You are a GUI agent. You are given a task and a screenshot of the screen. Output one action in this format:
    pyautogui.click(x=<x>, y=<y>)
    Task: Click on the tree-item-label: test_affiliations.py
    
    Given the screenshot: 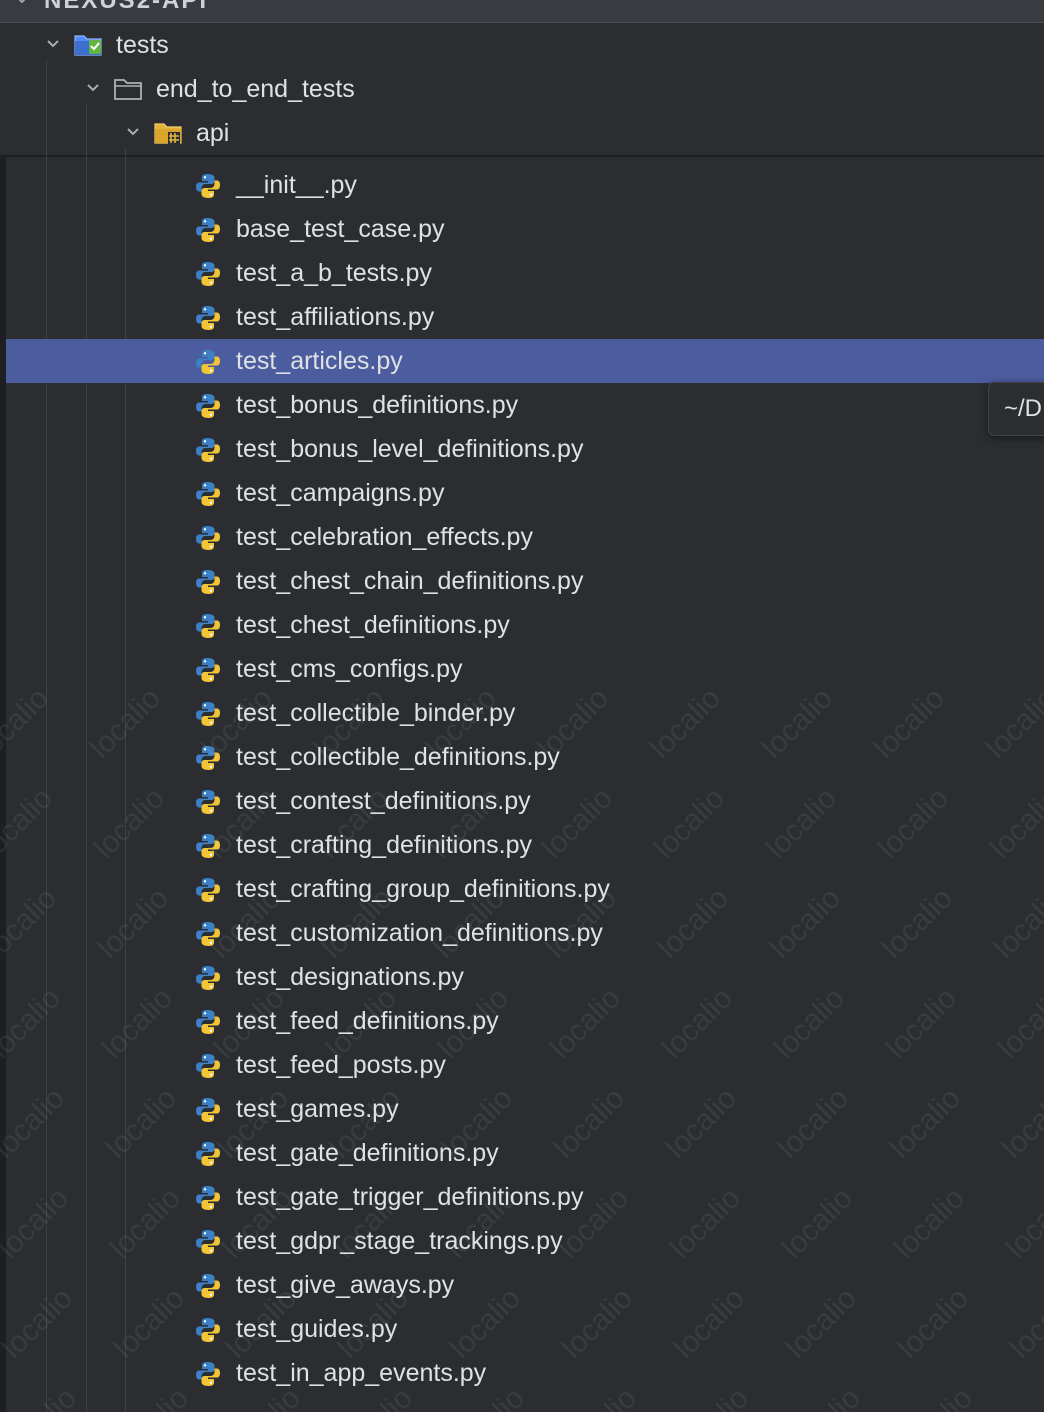 What is the action you would take?
    pyautogui.click(x=335, y=317)
    